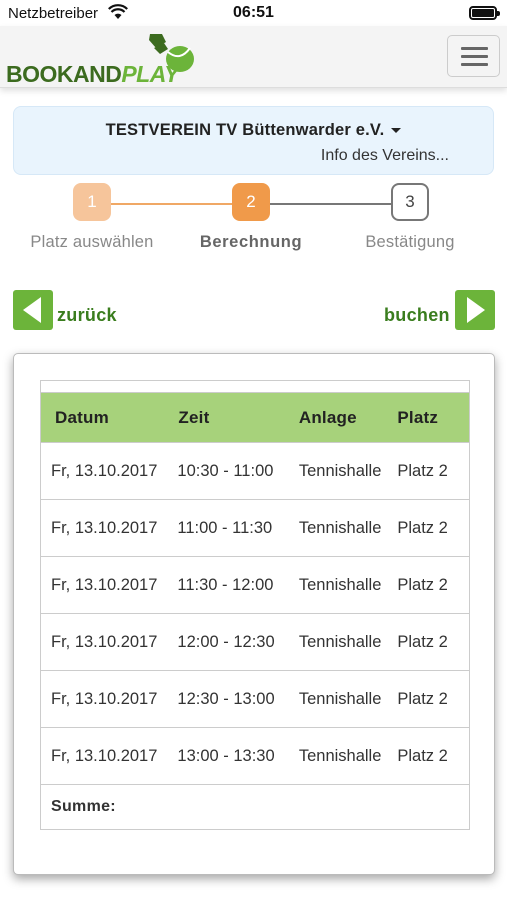  I want to click on book-label: buchen, so click(417, 315).